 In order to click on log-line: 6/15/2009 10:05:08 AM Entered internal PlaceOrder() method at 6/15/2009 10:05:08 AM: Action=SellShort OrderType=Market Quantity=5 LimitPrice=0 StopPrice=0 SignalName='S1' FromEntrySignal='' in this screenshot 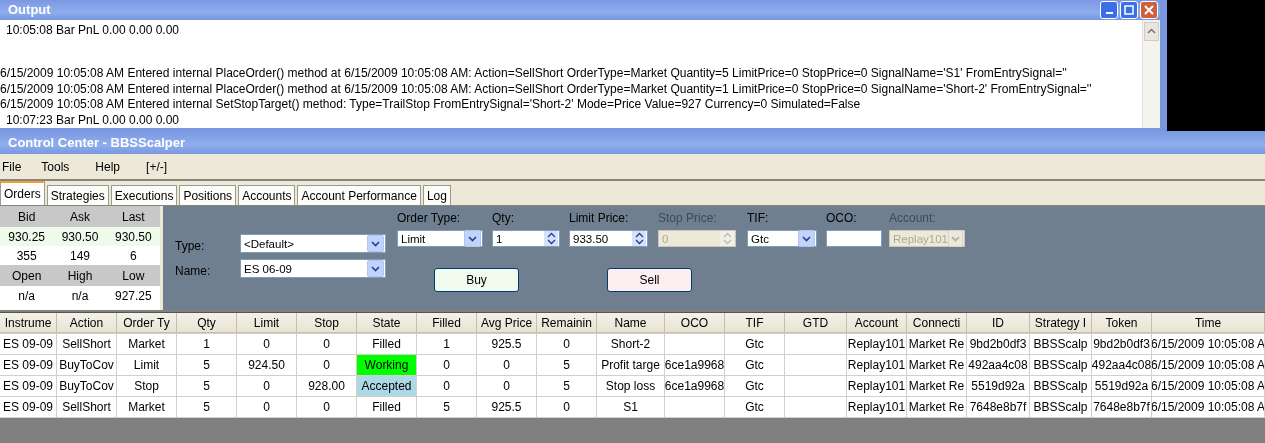, I will do `click(534, 74)`.